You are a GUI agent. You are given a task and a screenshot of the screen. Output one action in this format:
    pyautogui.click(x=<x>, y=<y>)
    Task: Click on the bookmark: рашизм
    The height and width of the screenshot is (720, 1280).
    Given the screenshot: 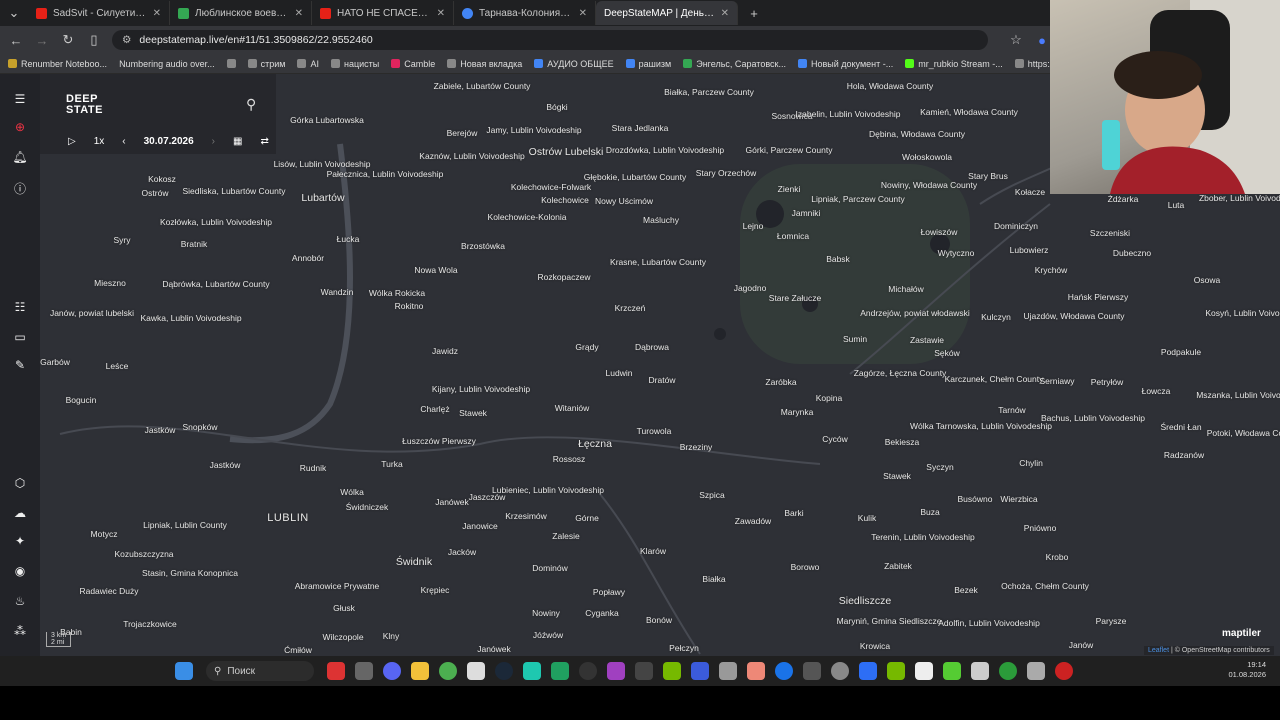 What is the action you would take?
    pyautogui.click(x=648, y=64)
    